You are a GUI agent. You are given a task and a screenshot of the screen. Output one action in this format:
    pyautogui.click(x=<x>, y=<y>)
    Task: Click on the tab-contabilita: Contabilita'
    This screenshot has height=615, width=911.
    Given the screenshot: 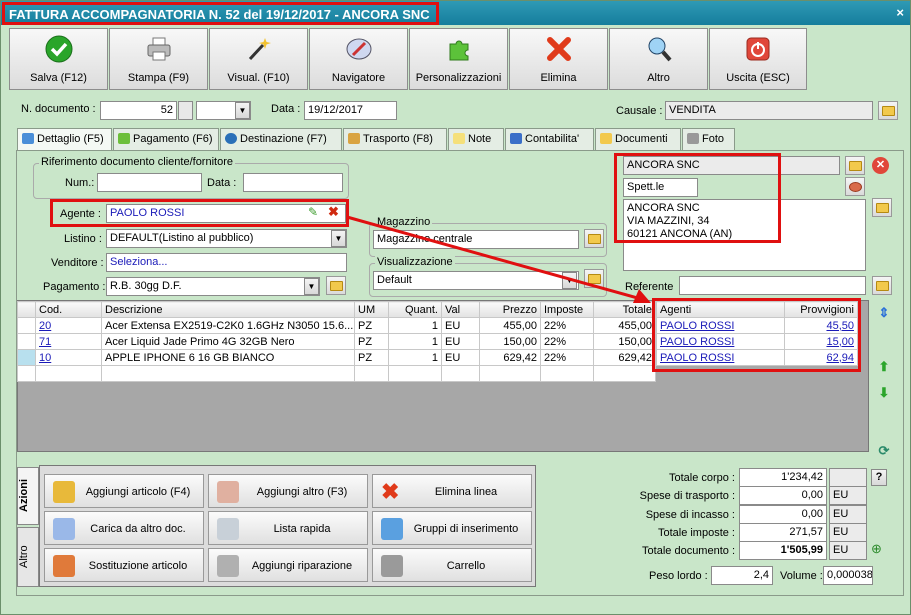 What is the action you would take?
    pyautogui.click(x=549, y=139)
    